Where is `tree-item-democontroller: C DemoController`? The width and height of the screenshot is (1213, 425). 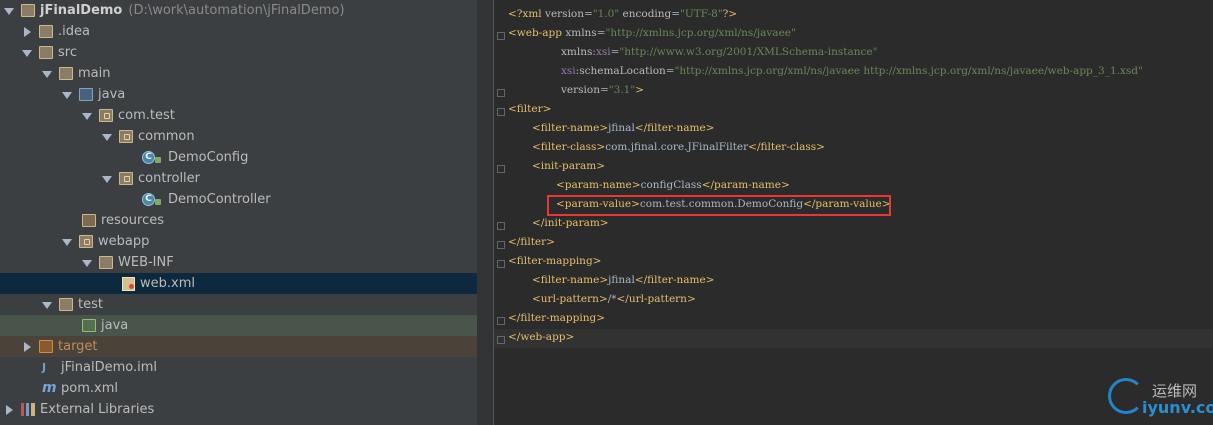
tree-item-democontroller: C DemoController is located at coordinates (238, 199).